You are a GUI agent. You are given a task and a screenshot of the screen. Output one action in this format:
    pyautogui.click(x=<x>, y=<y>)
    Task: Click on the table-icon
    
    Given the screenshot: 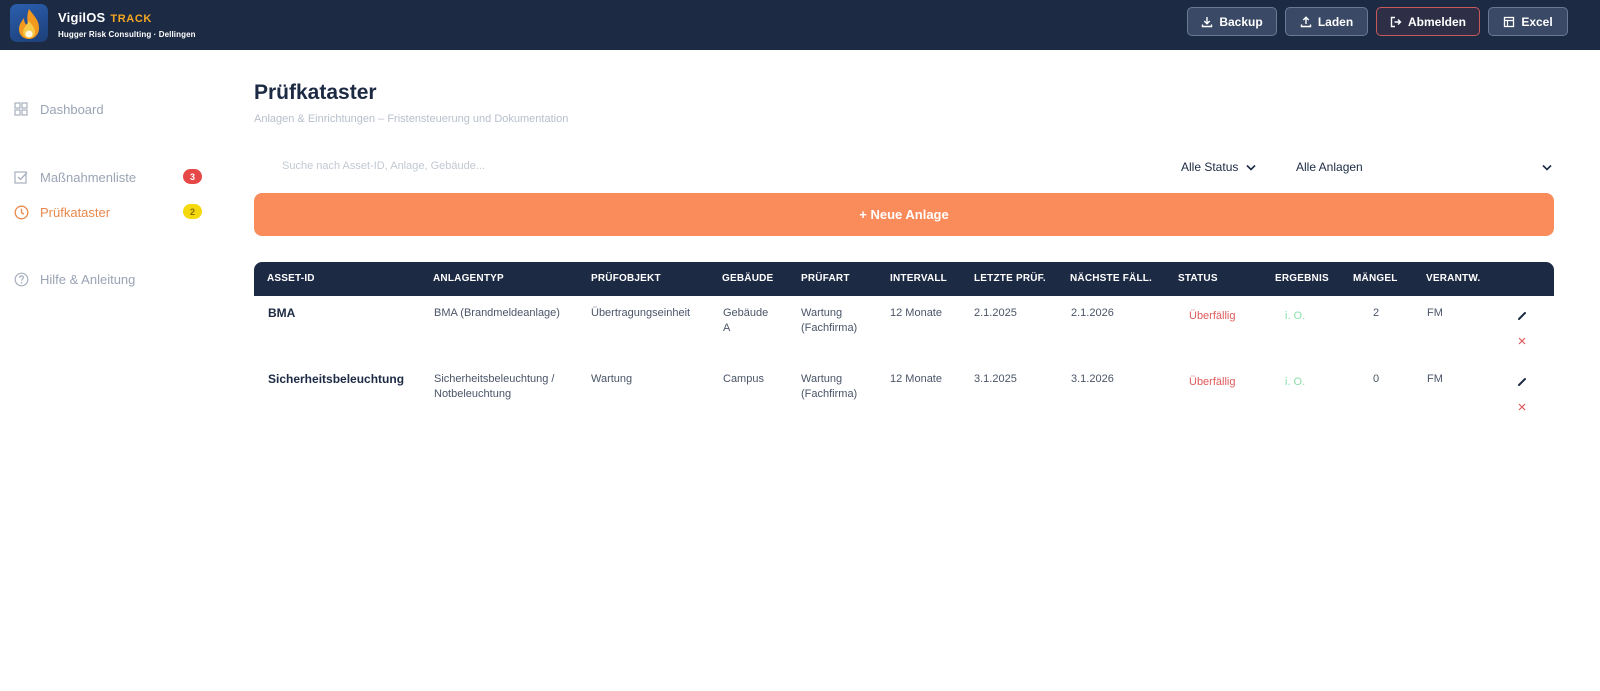 What is the action you would take?
    pyautogui.click(x=1509, y=21)
    